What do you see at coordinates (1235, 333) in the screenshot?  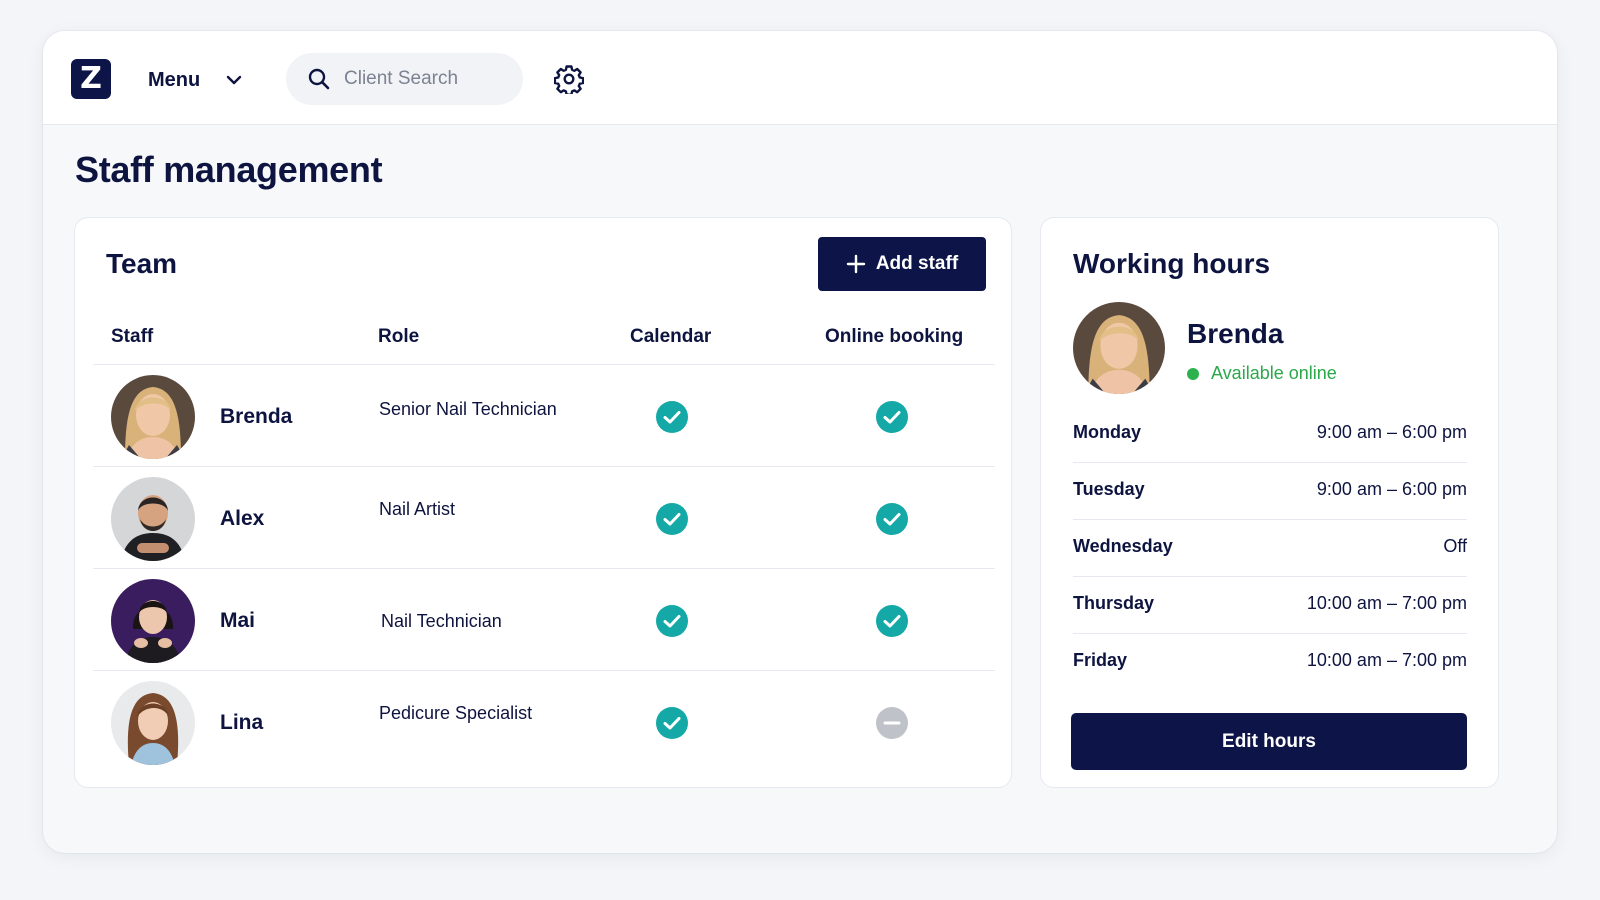 I see `profile-name: Brenda` at bounding box center [1235, 333].